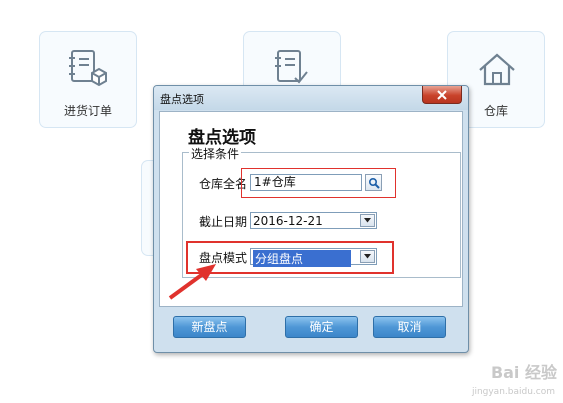 The height and width of the screenshot is (403, 563). What do you see at coordinates (215, 153) in the screenshot?
I see `group-label: 选择条件` at bounding box center [215, 153].